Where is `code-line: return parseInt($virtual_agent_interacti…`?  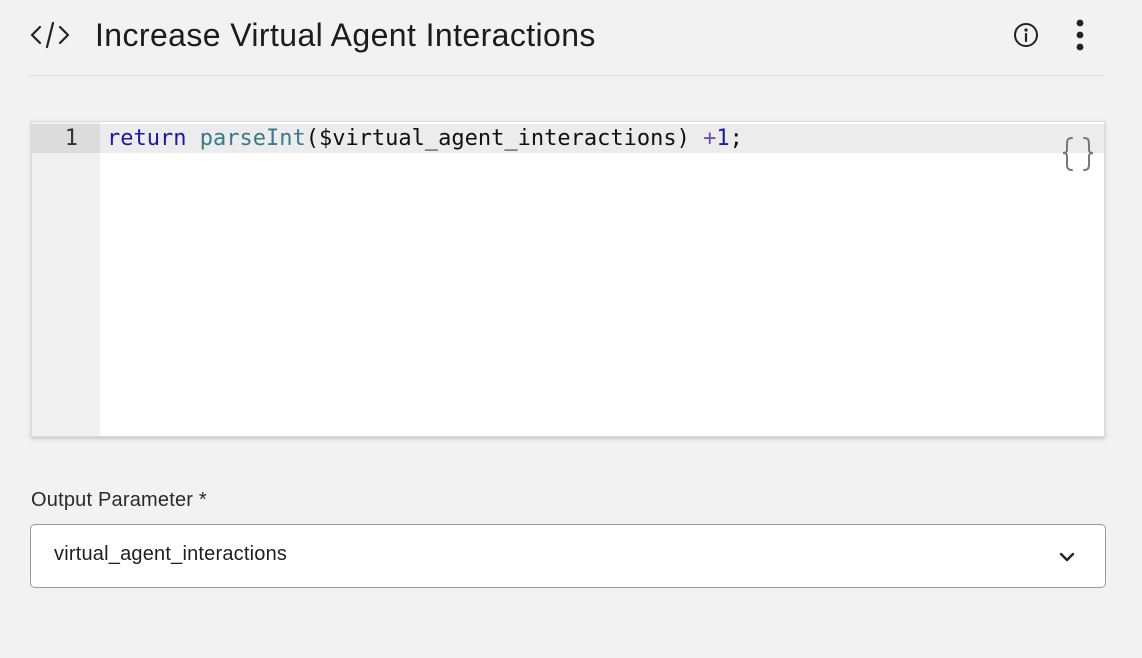 code-line: return parseInt($virtual_agent_interacti… is located at coordinates (425, 138).